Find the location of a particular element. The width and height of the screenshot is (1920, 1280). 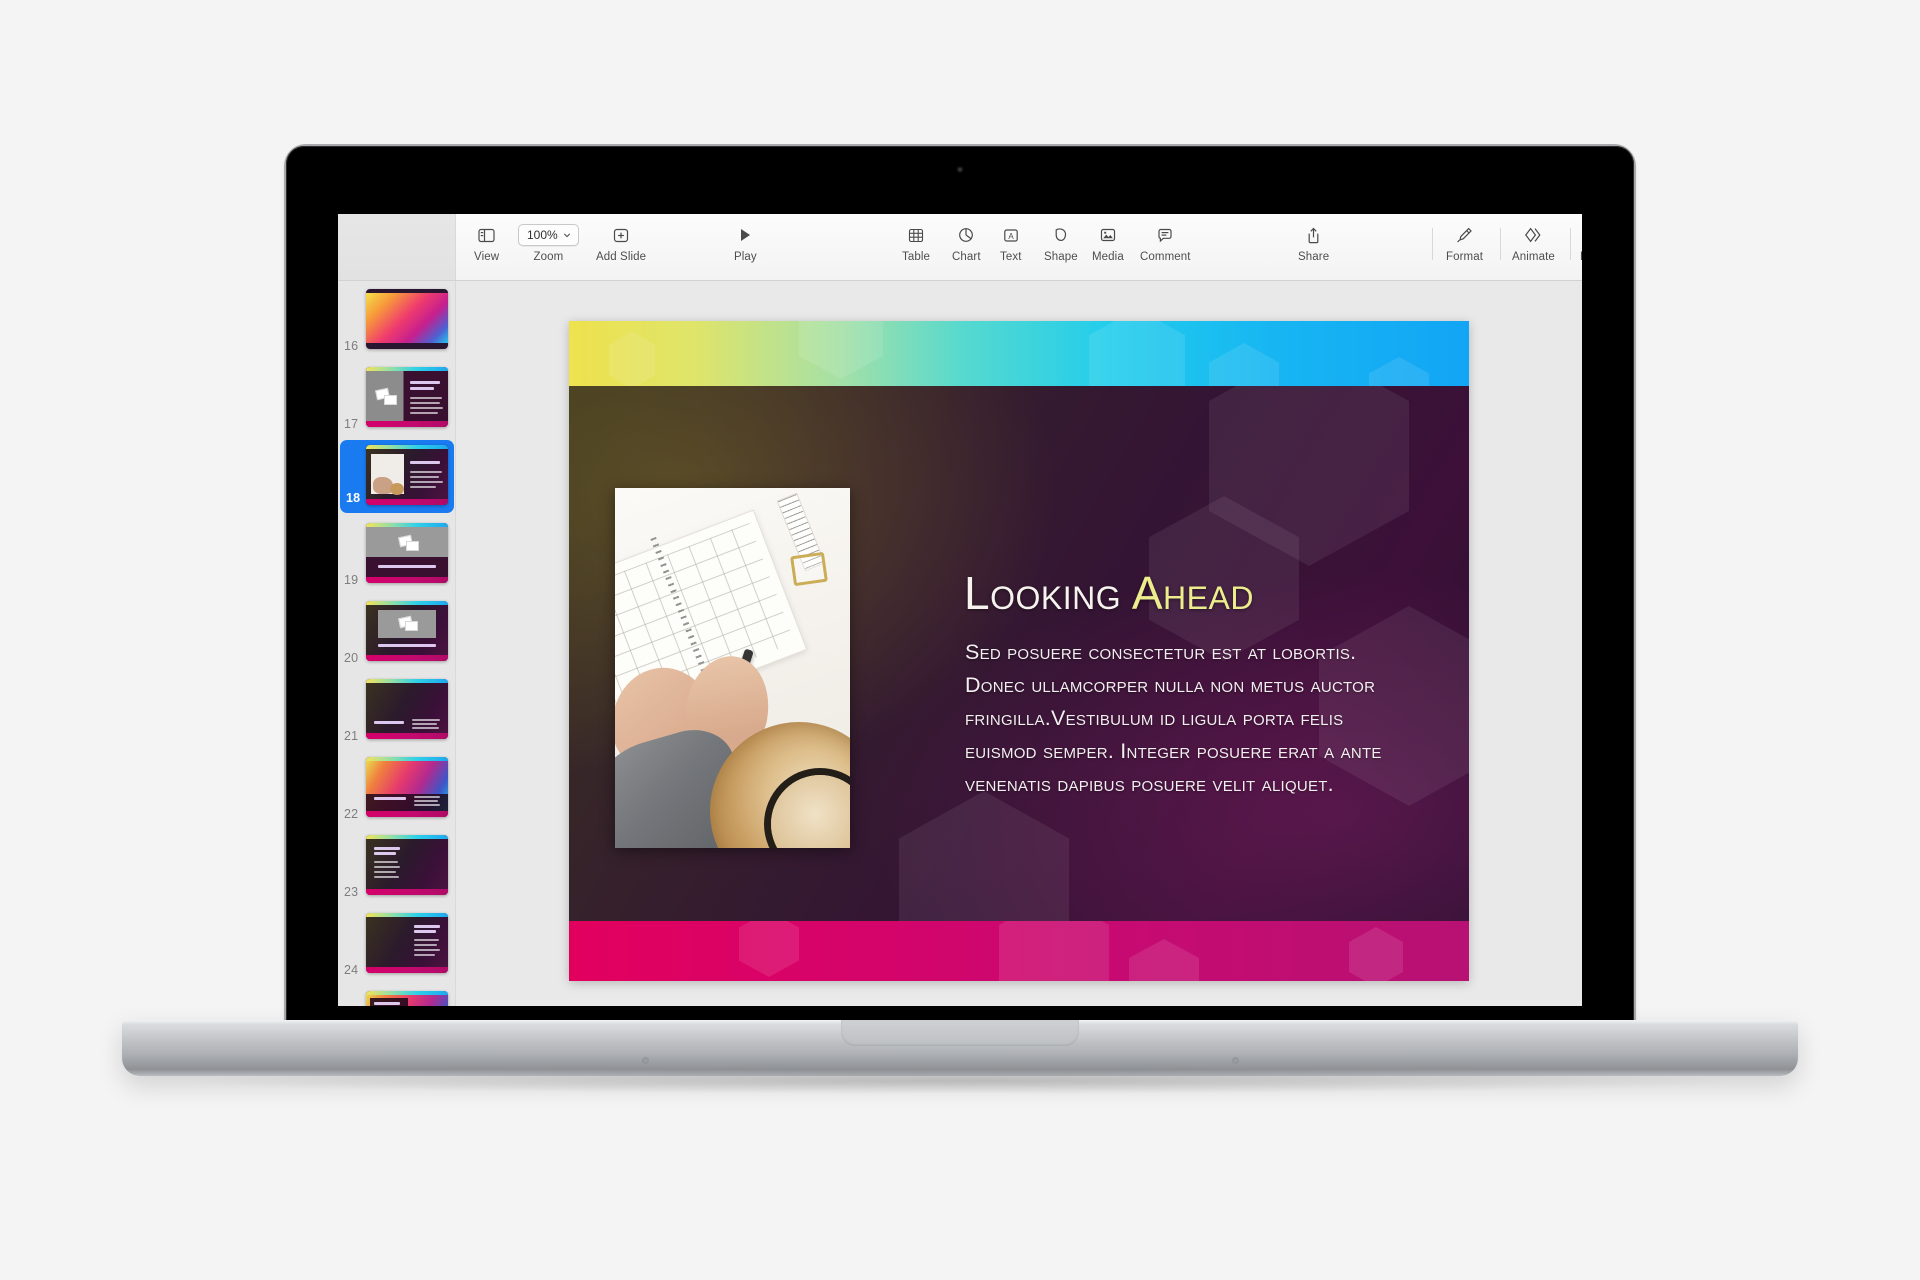

slide-thumbnail-19: 19 is located at coordinates (396, 555).